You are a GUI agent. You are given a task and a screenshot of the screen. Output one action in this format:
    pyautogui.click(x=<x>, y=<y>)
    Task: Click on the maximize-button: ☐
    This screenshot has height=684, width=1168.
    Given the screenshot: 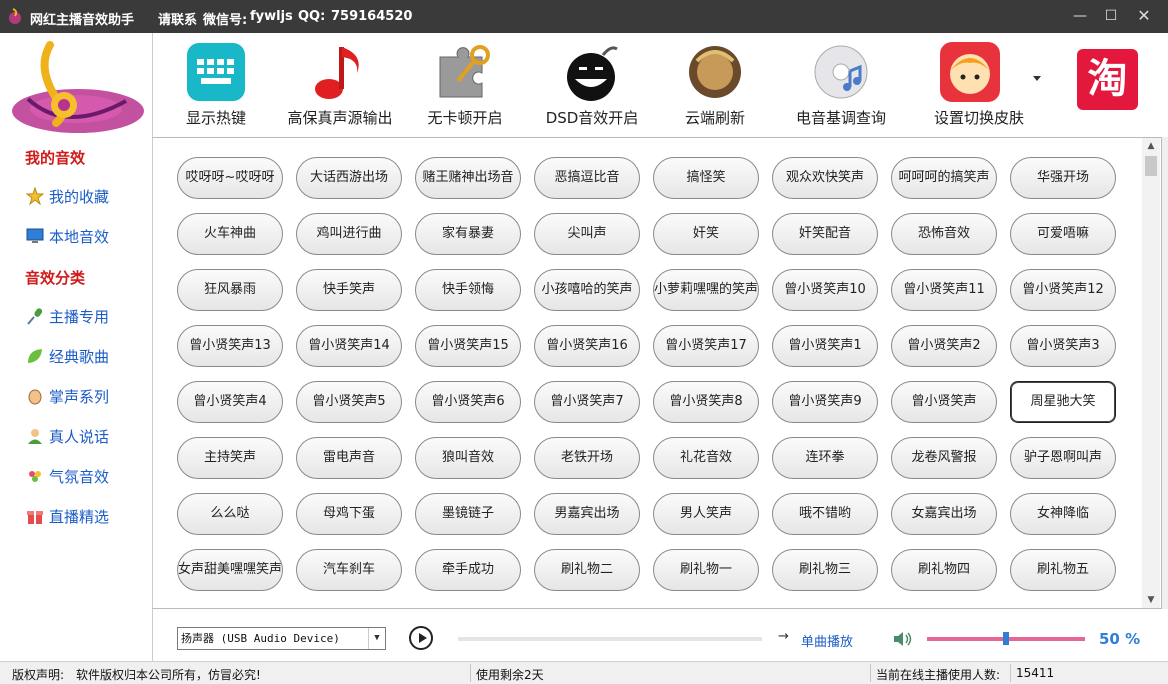 What is the action you would take?
    pyautogui.click(x=1111, y=16)
    